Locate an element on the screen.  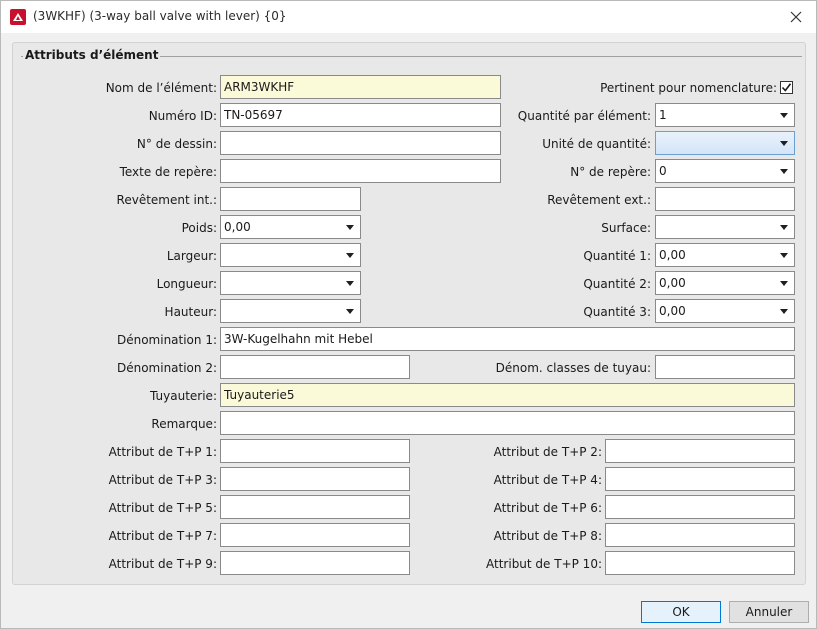
inner-coating-label: Revêtement int.: is located at coordinates (166, 200).